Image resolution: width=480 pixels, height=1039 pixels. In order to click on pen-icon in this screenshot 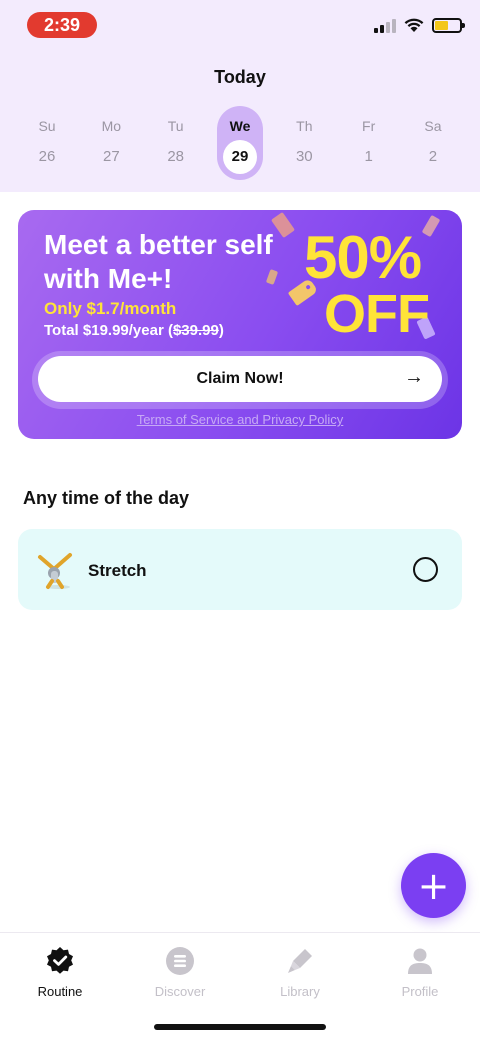, I will do `click(300, 961)`.